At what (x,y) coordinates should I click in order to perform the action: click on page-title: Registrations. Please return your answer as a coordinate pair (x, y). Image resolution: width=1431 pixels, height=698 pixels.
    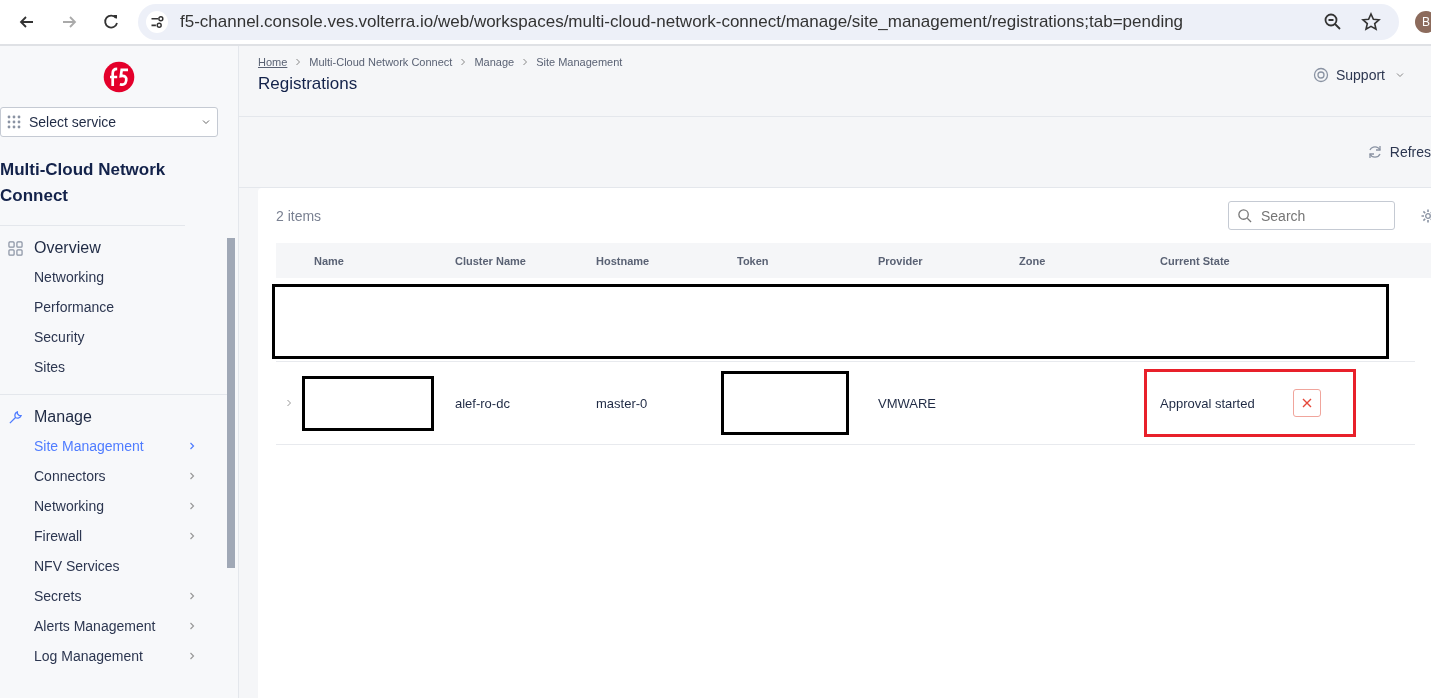
    Looking at the image, I should click on (308, 84).